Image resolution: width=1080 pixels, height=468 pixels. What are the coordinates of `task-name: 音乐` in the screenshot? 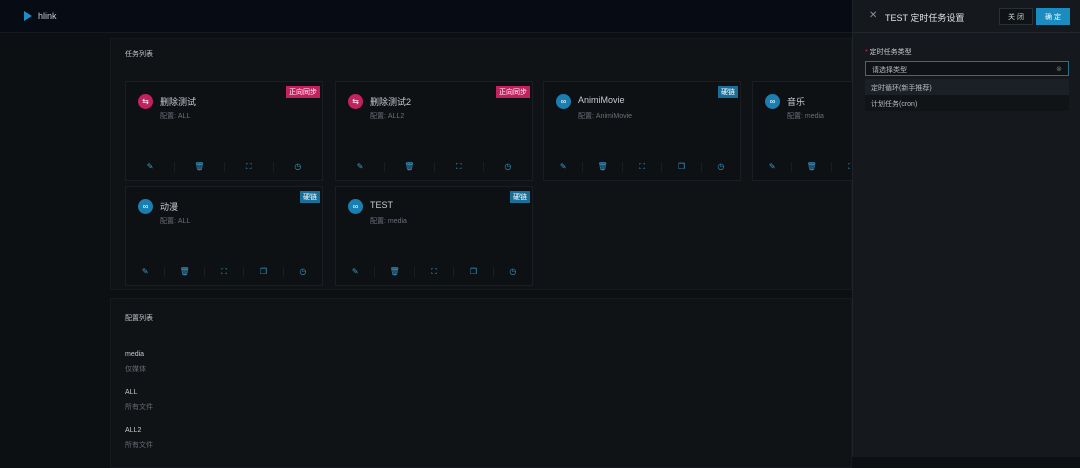 It's located at (796, 102).